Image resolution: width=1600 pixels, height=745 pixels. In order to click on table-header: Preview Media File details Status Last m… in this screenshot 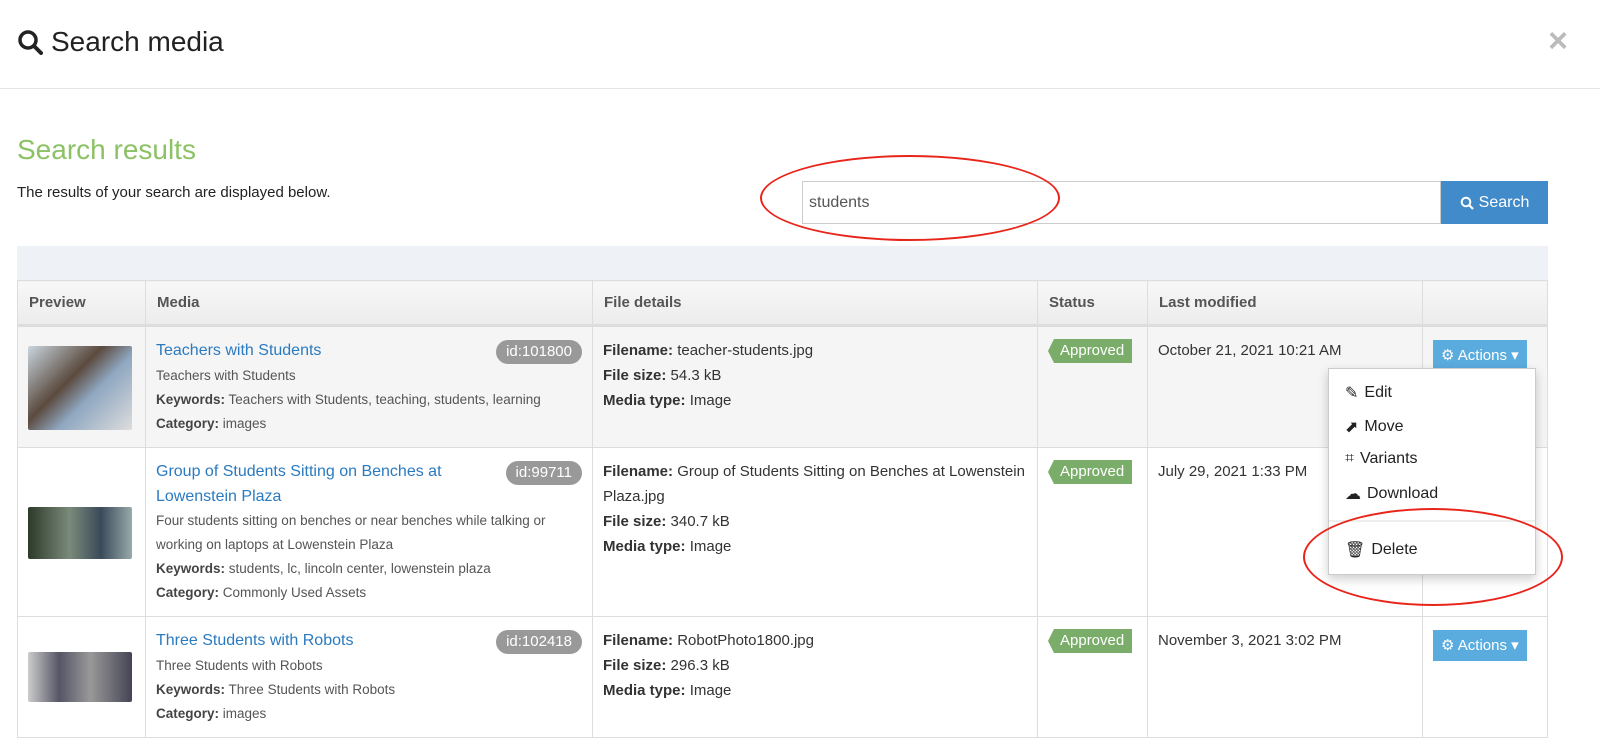, I will do `click(782, 303)`.